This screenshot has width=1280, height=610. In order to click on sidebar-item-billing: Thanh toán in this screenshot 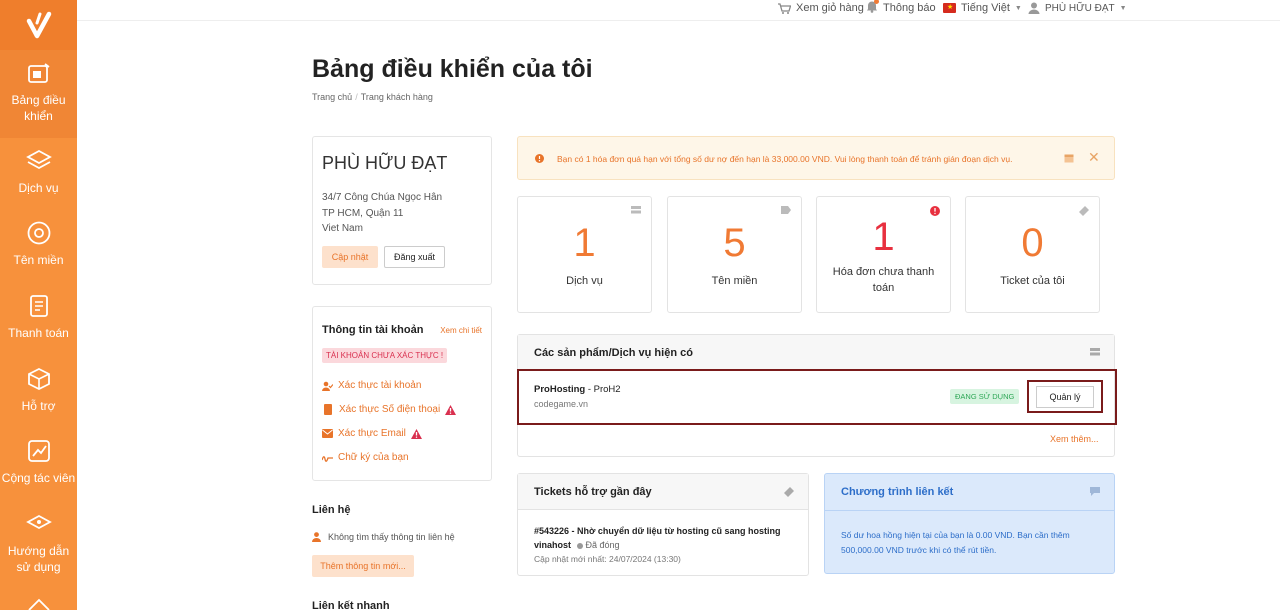, I will do `click(38, 317)`.